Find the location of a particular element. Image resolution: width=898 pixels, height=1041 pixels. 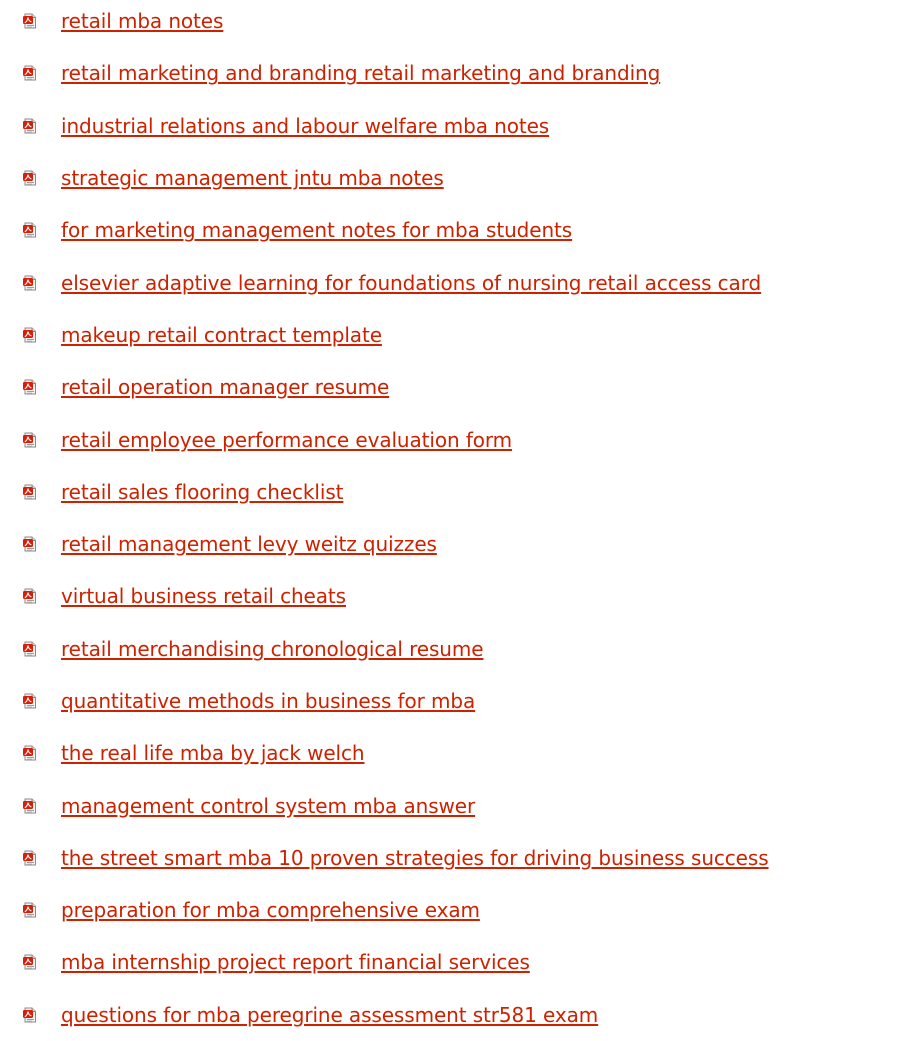

document-link: retail operation manager resume is located at coordinates (225, 387).